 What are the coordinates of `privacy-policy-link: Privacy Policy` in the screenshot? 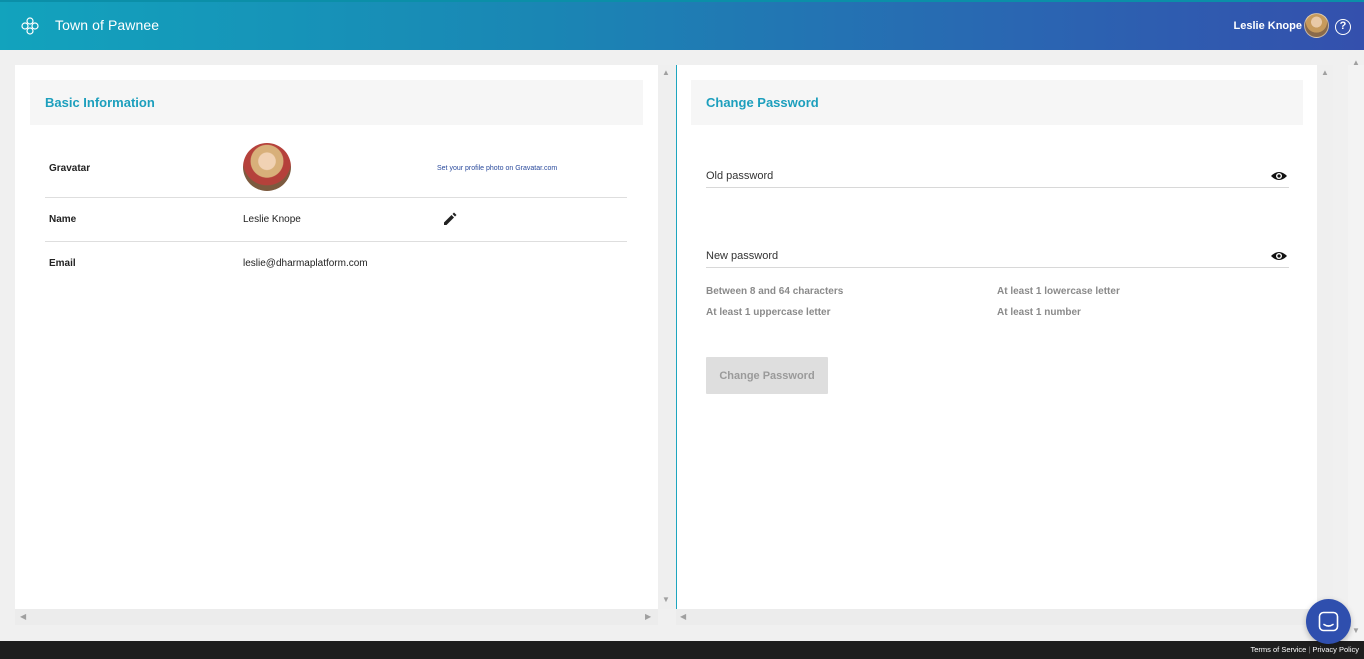 It's located at (1335, 649).